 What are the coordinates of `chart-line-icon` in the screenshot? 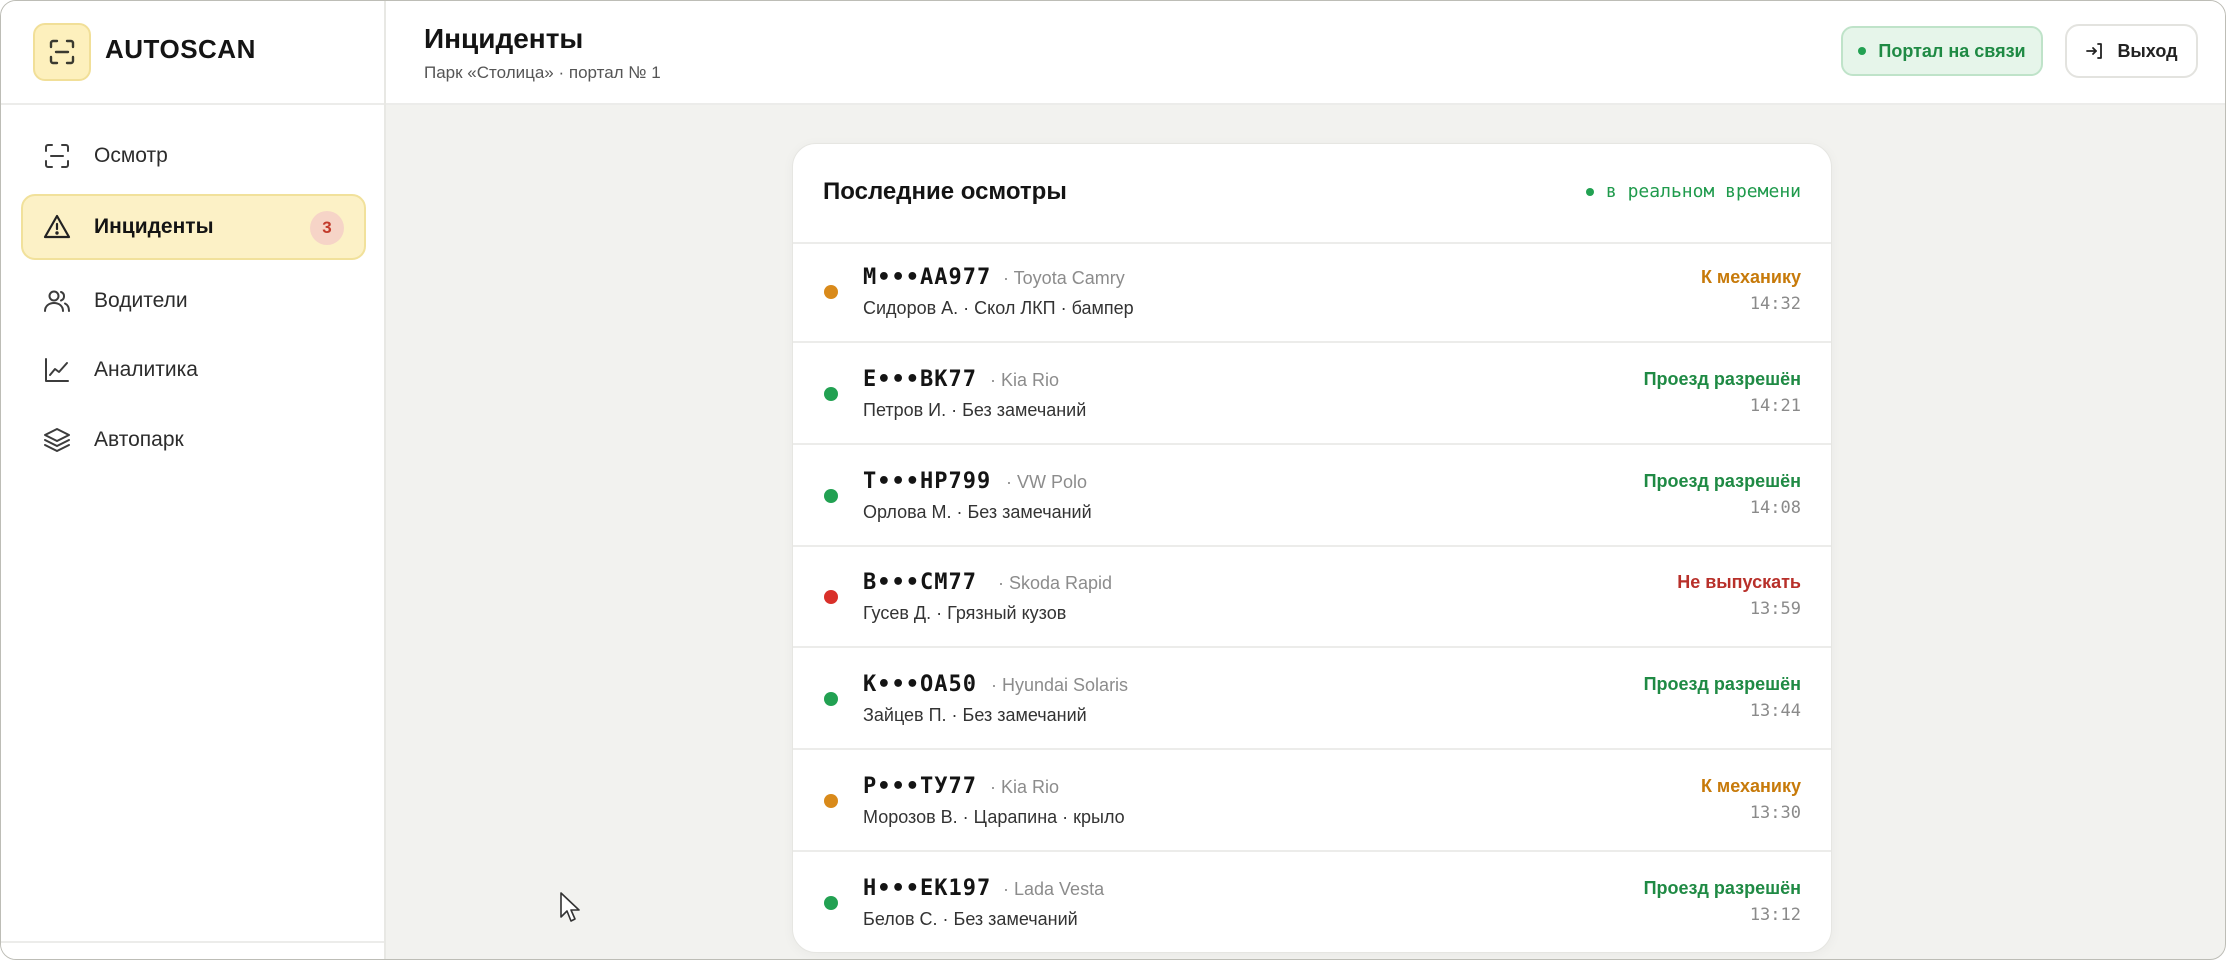 It's located at (57, 370).